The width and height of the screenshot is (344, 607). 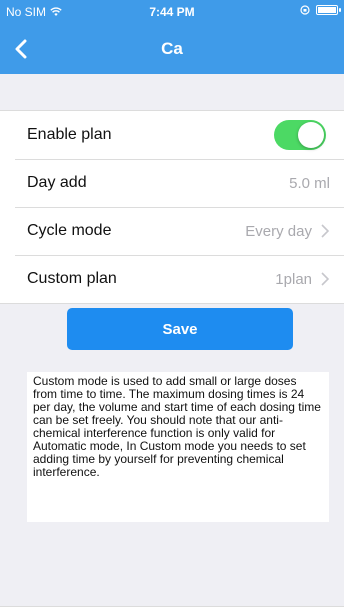 I want to click on toggle-knob, so click(x=311, y=135).